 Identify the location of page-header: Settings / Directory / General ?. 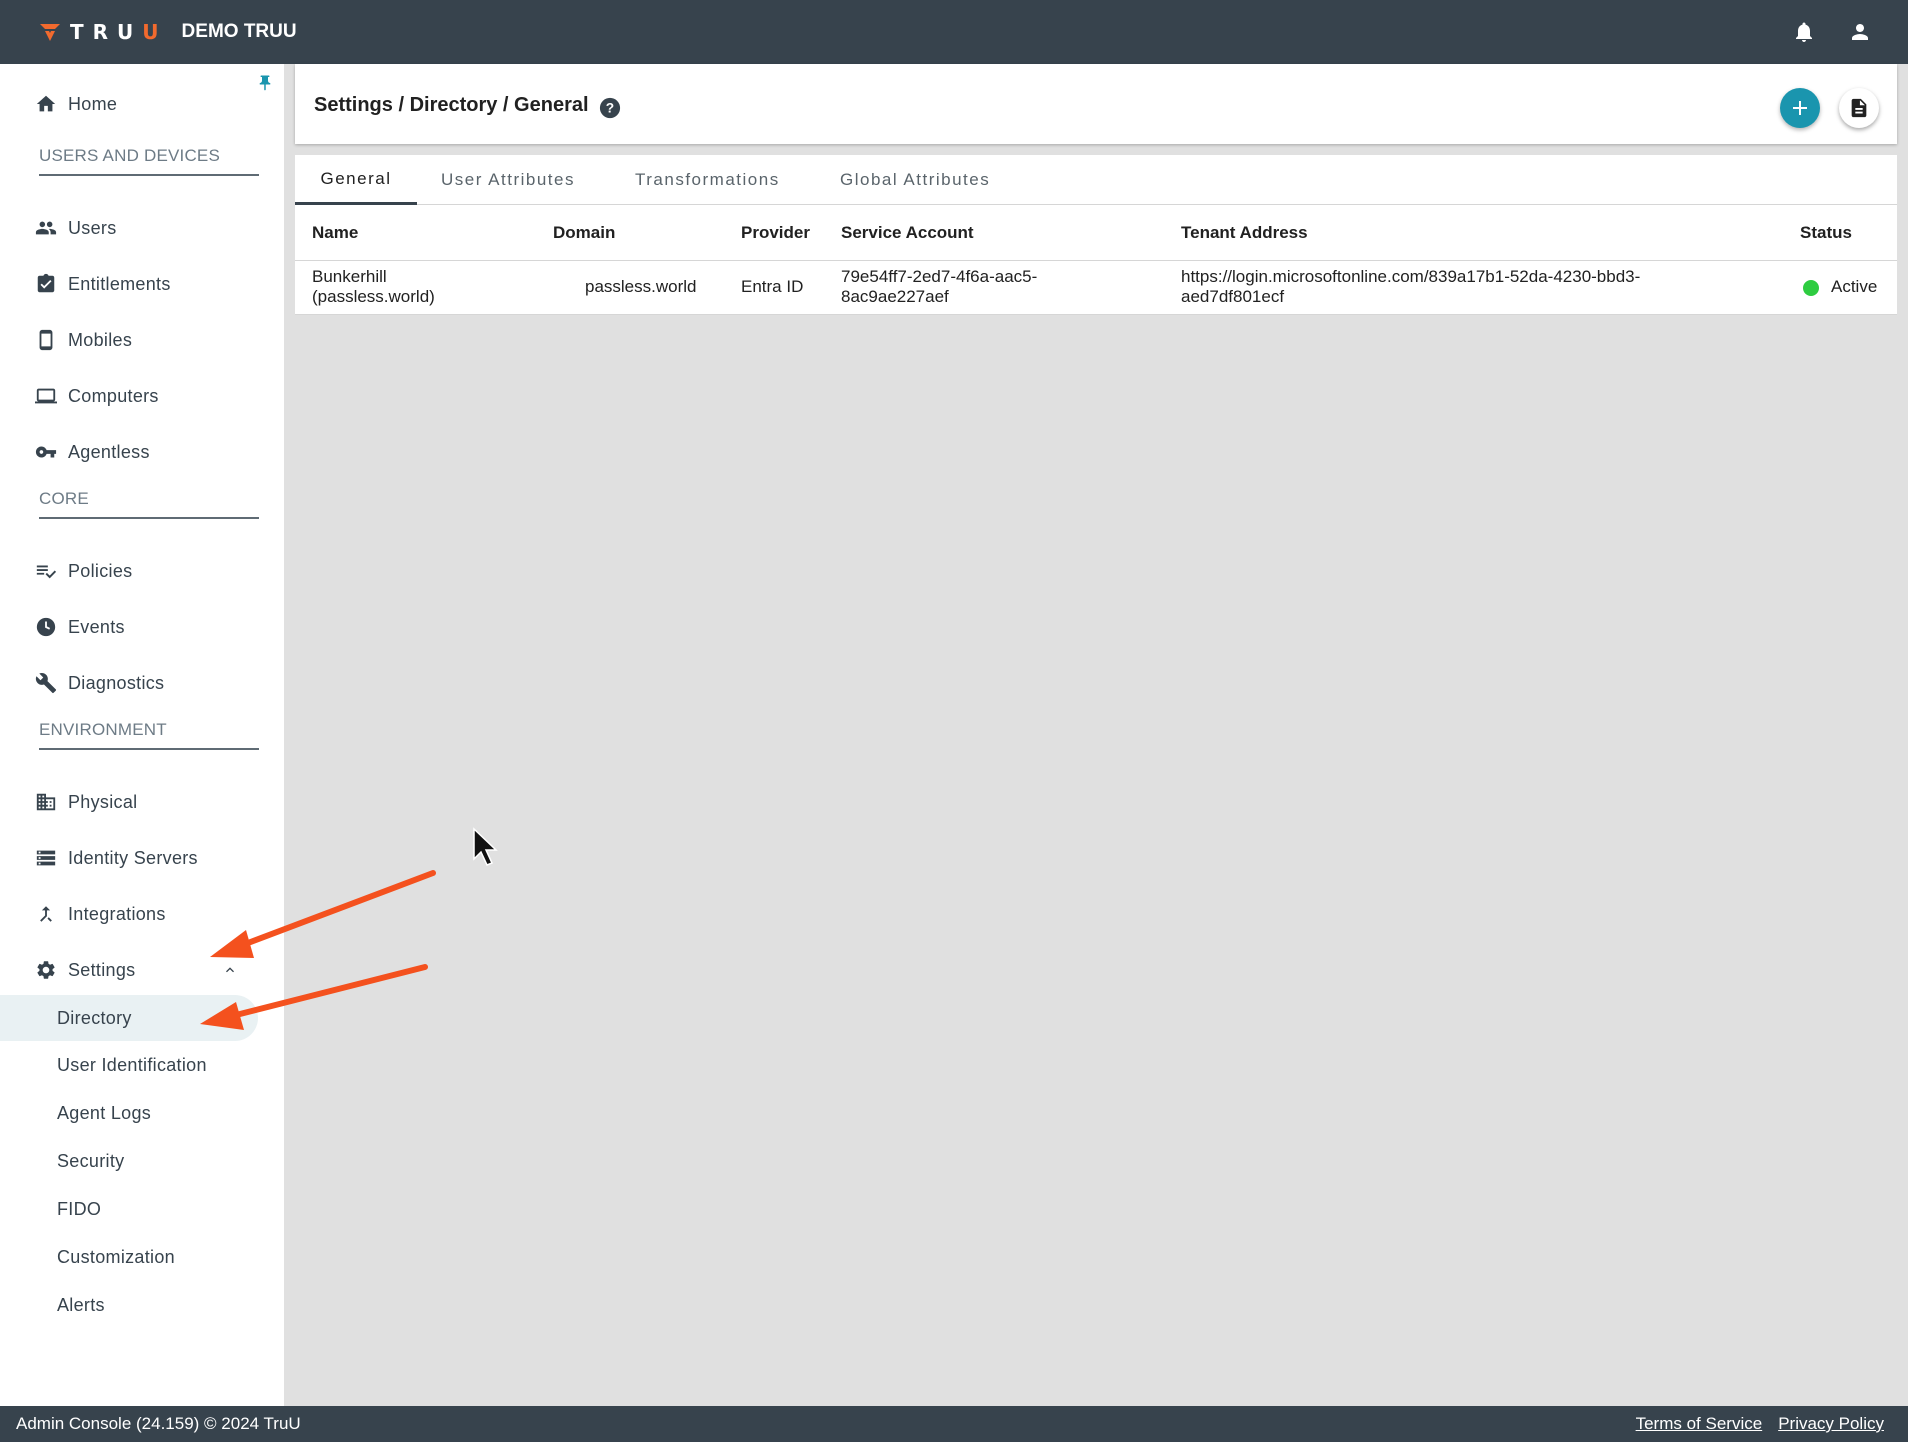
(1096, 104).